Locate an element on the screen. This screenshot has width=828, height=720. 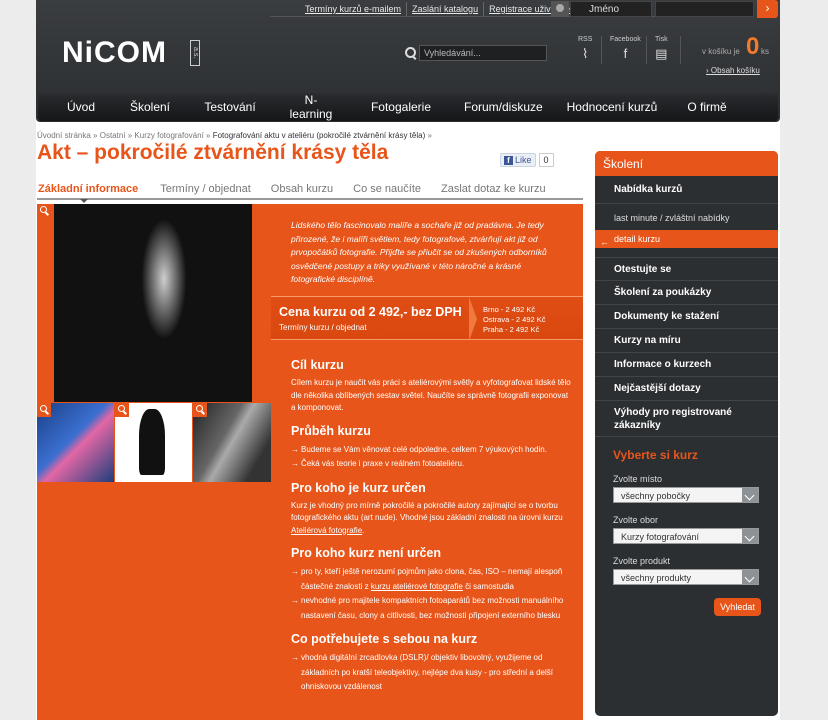
nav-hodnoceni: Hodnocení kurzů is located at coordinates (612, 107).